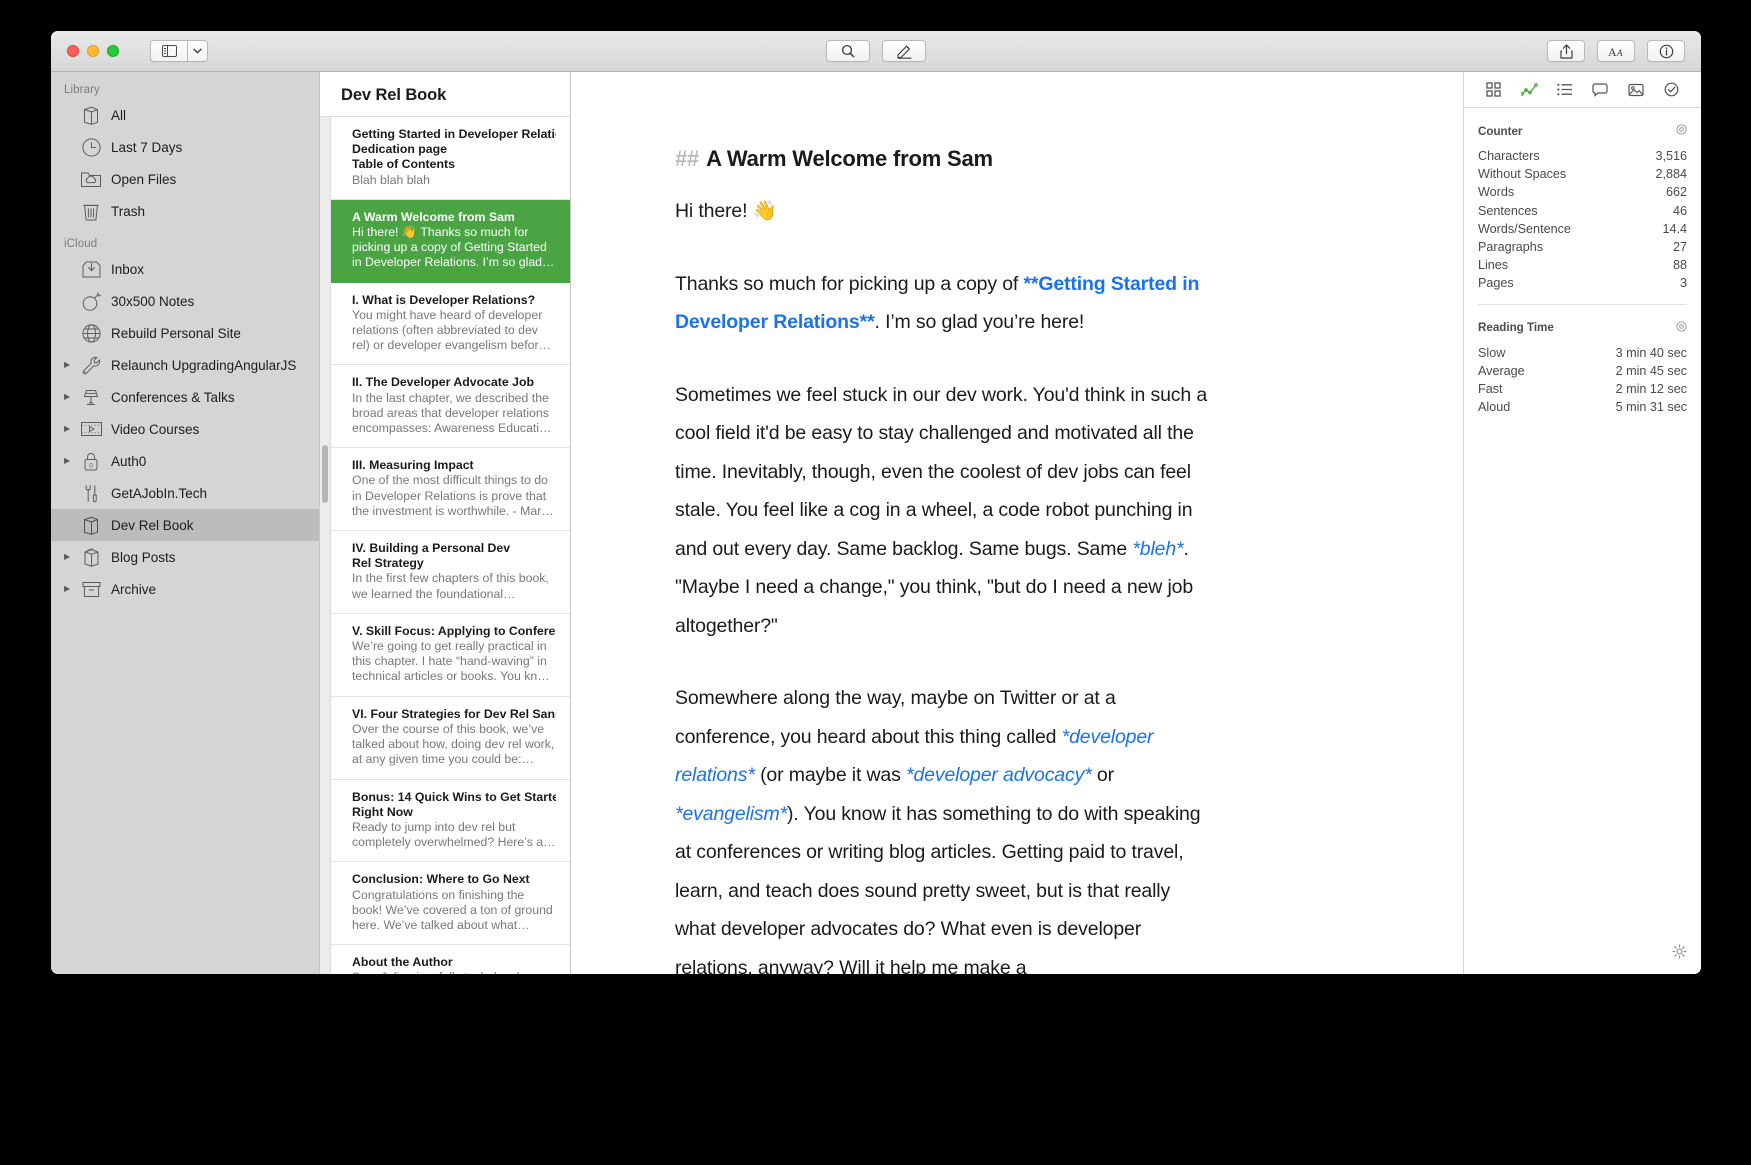  I want to click on tab-statistics, so click(1529, 90).